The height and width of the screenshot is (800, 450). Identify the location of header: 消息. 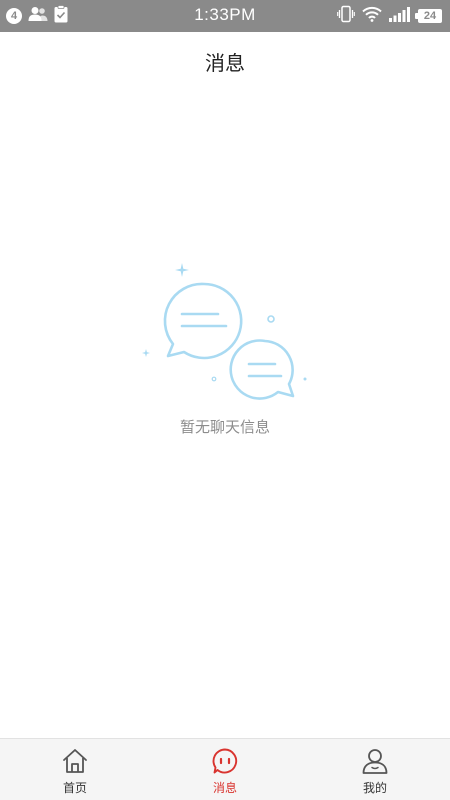
(225, 61).